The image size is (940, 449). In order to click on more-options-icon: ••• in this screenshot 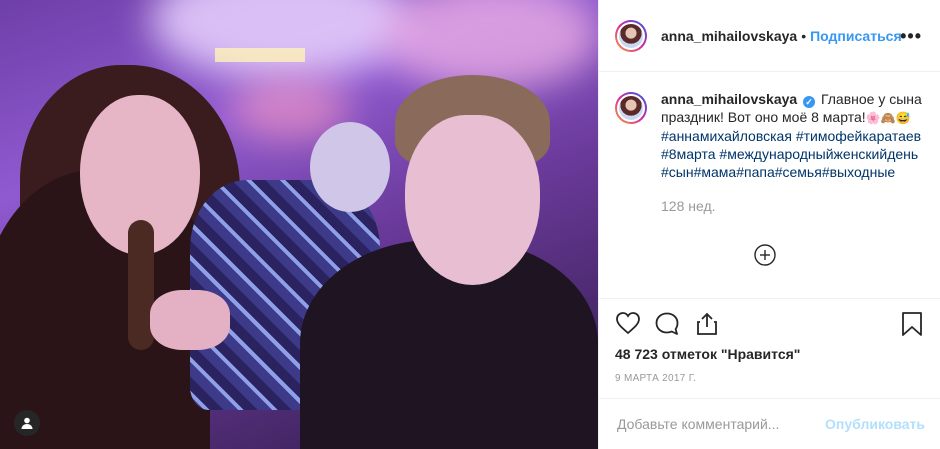, I will do `click(911, 36)`.